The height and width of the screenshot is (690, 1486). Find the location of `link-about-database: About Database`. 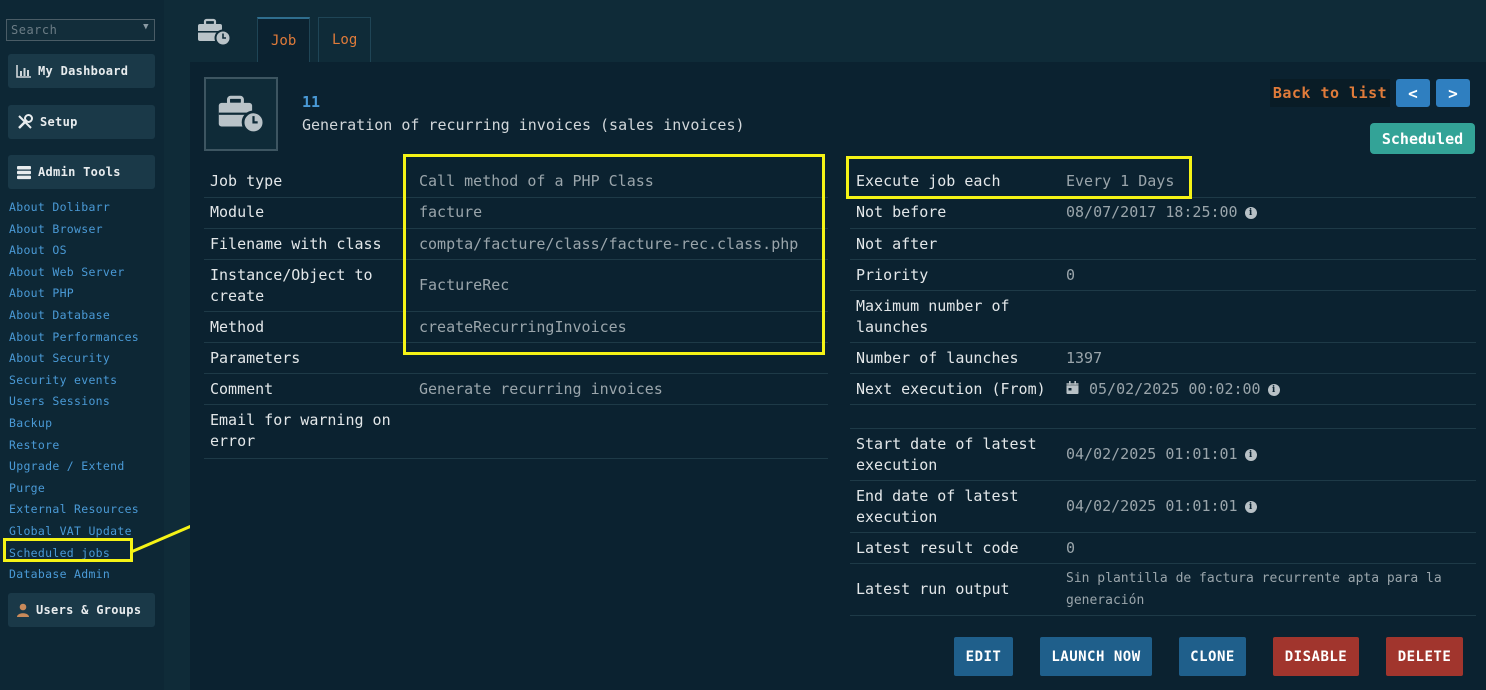

link-about-database: About Database is located at coordinates (74, 316).